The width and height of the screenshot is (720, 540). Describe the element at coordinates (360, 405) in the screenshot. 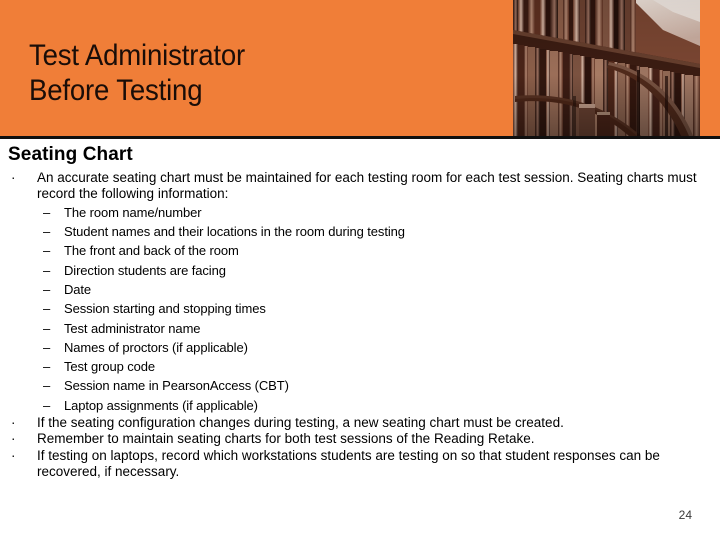

I see `sub-bullet-item: – Laptop assignments (if applicable)` at that location.